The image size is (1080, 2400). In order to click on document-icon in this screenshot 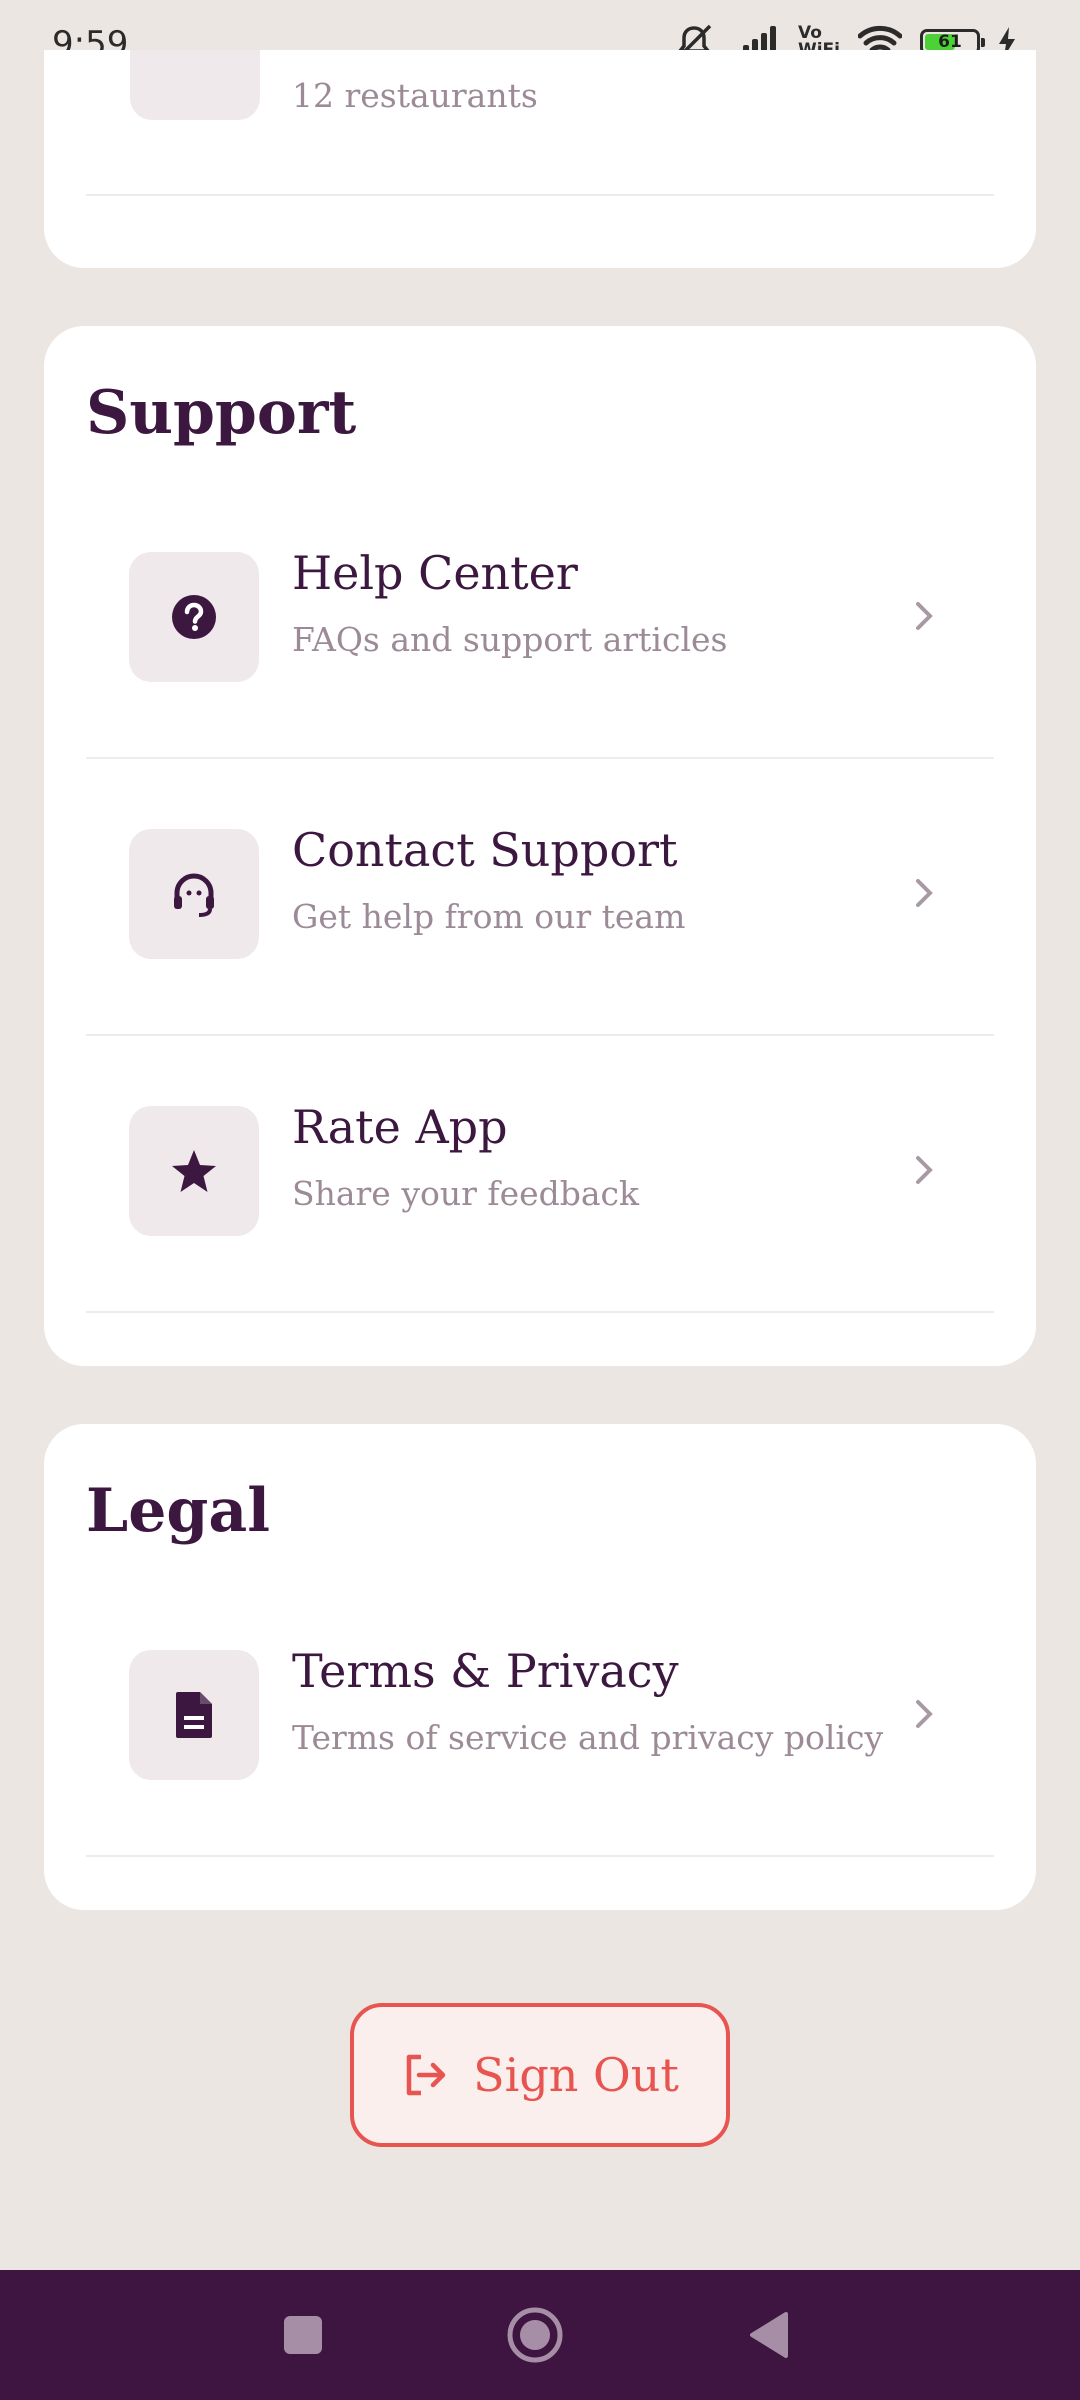, I will do `click(194, 1715)`.